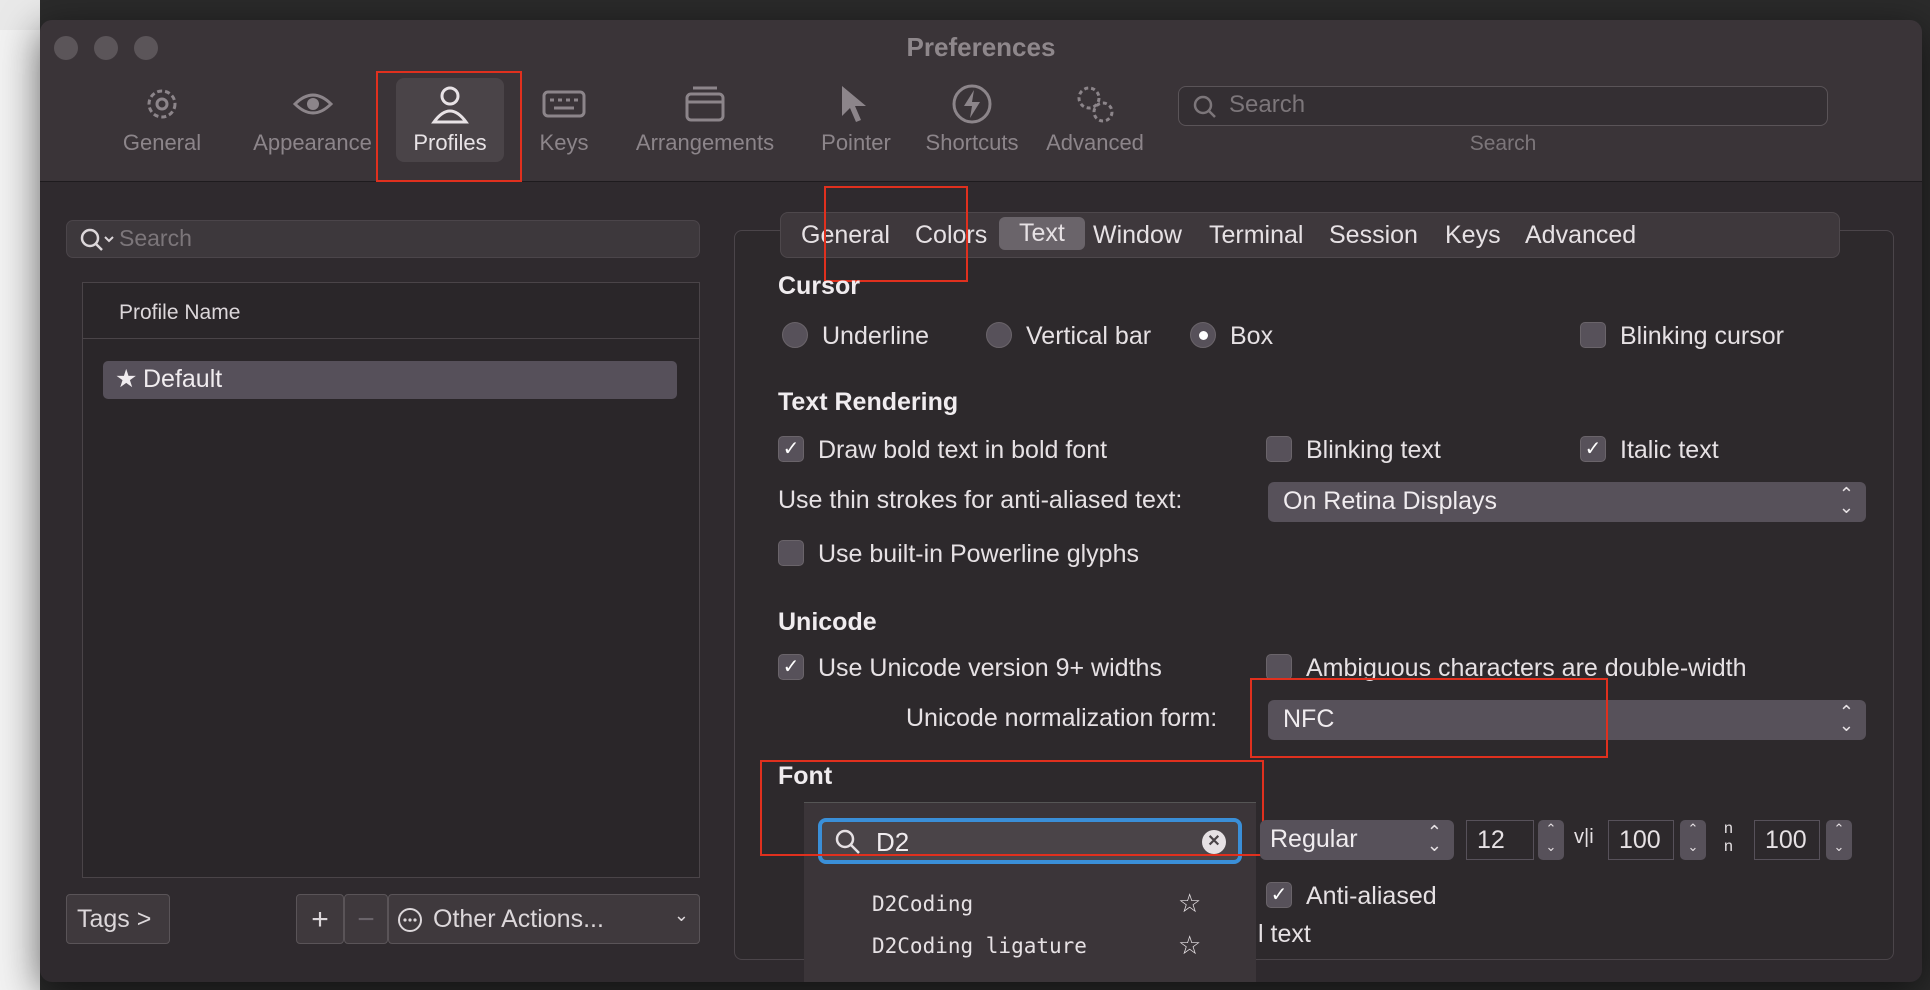  I want to click on italic-text-checkbox: ✓, so click(1593, 449).